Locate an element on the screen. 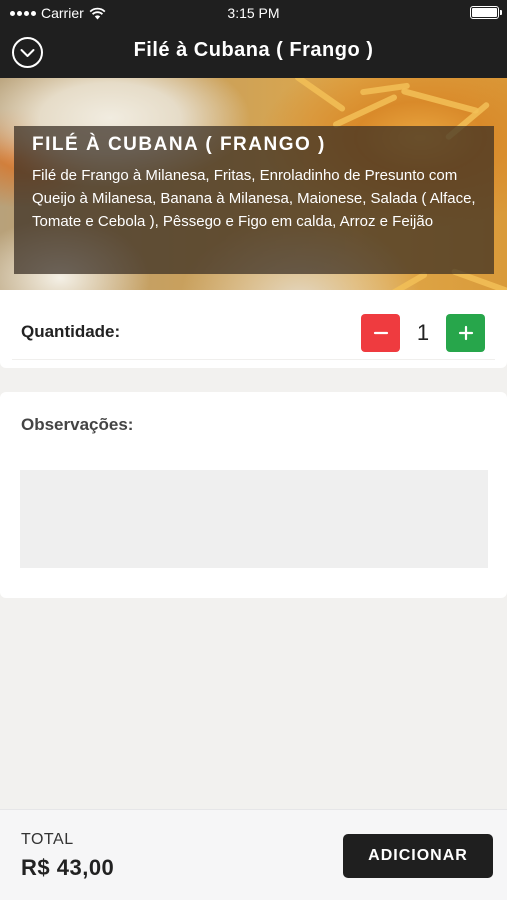 The width and height of the screenshot is (507, 900). divider is located at coordinates (253, 359).